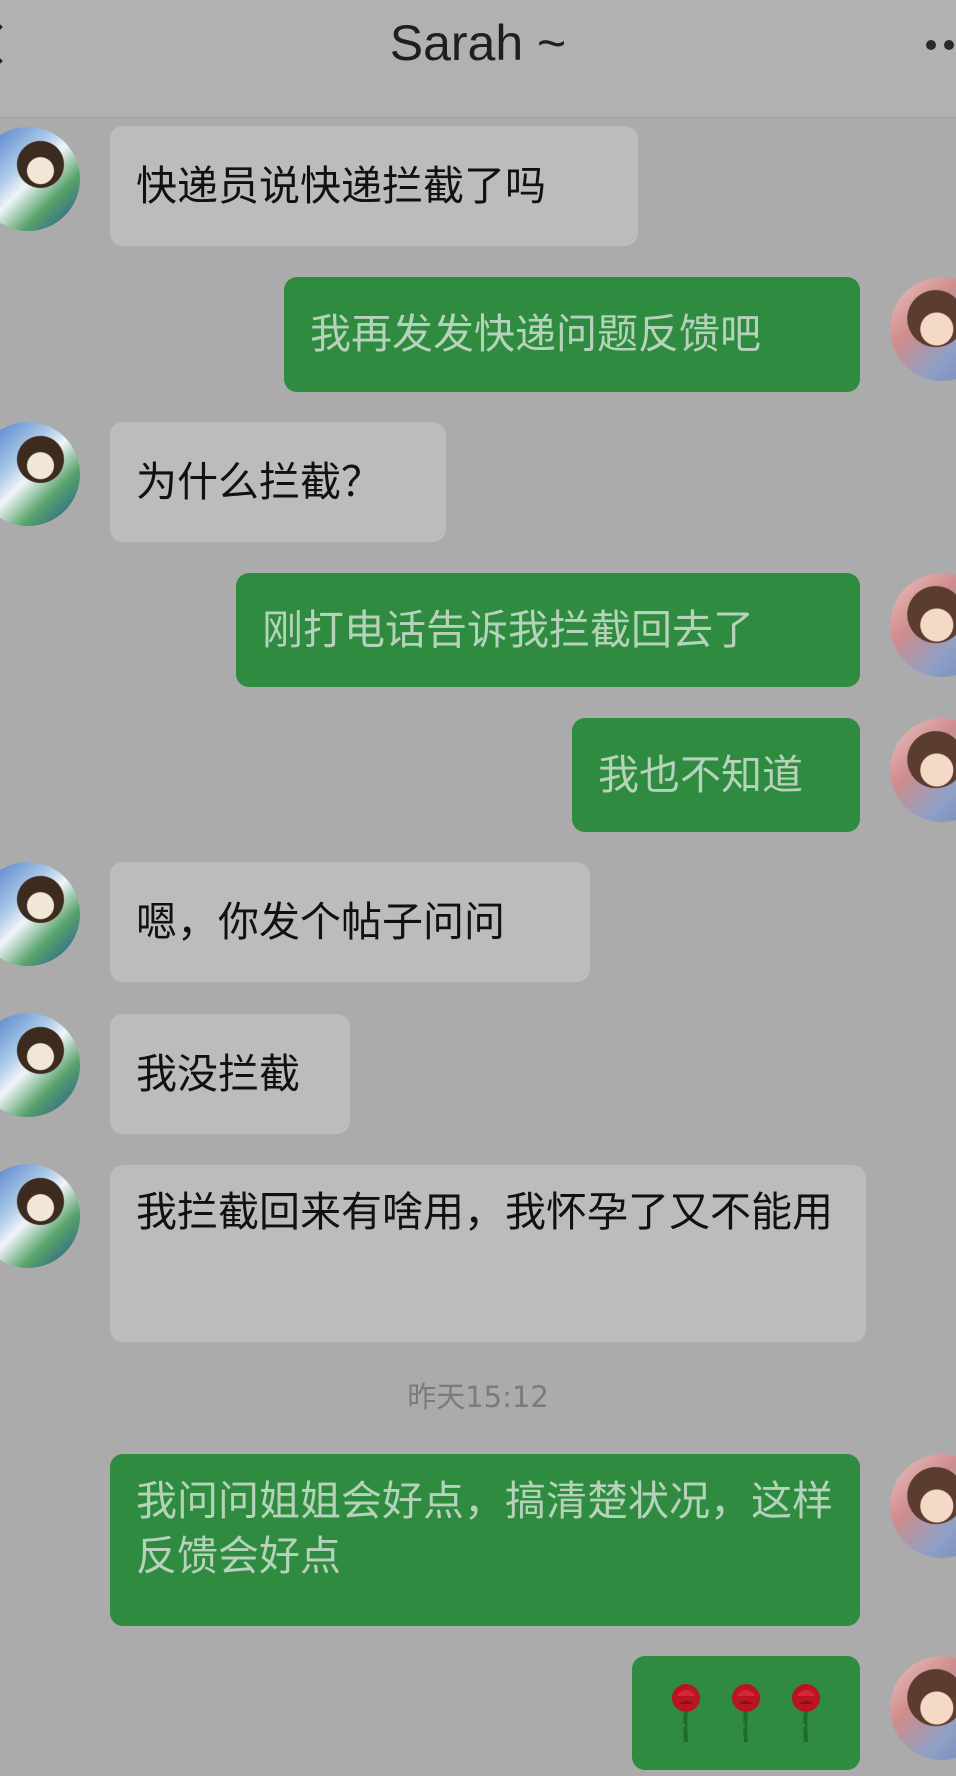 The image size is (956, 1776). What do you see at coordinates (350, 922) in the screenshot?
I see `message-bubble-incoming: 嗯，你发个帖子问问` at bounding box center [350, 922].